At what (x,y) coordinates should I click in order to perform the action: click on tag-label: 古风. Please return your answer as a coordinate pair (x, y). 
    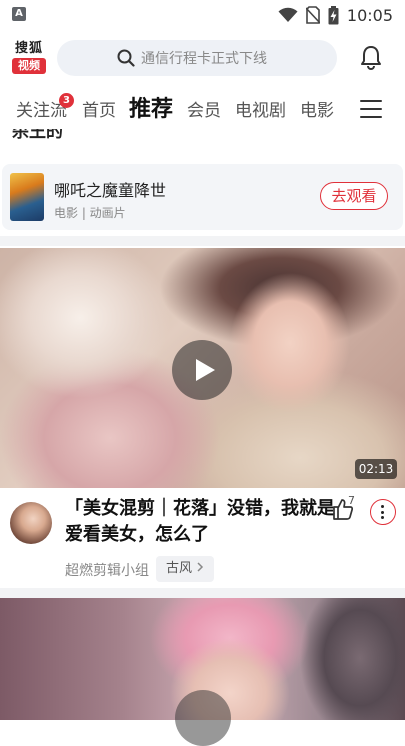
    Looking at the image, I should click on (179, 568).